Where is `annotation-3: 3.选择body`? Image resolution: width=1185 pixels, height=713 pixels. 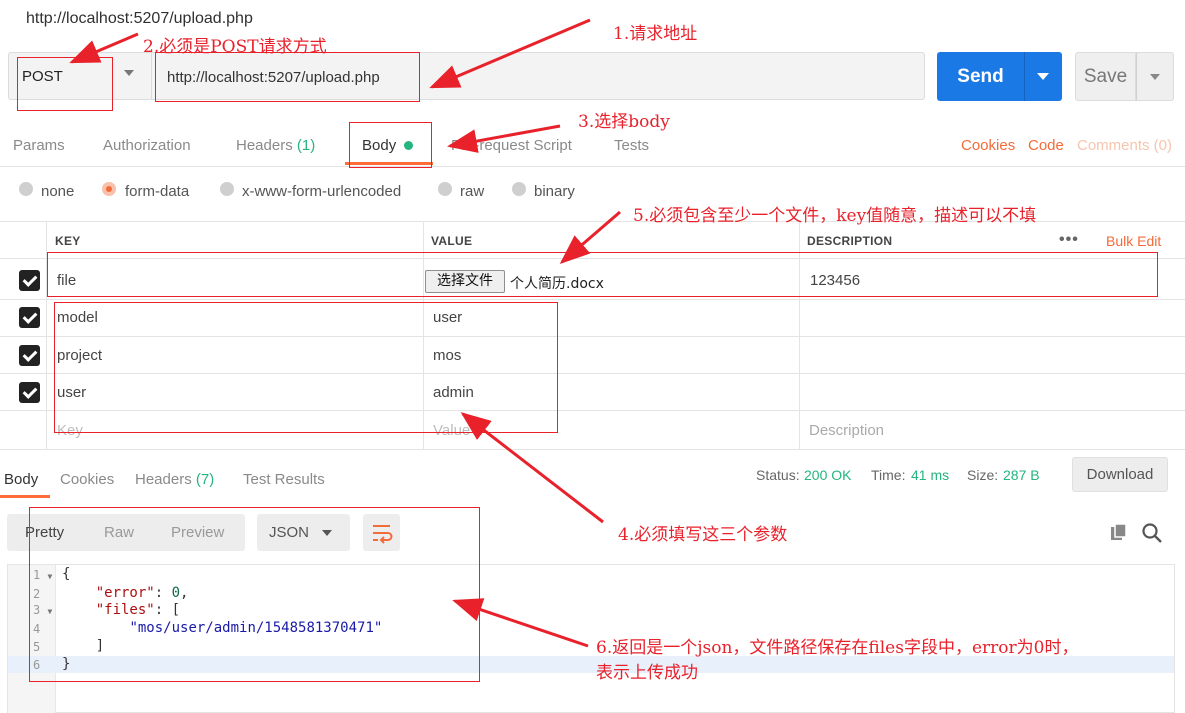 annotation-3: 3.选择body is located at coordinates (624, 122).